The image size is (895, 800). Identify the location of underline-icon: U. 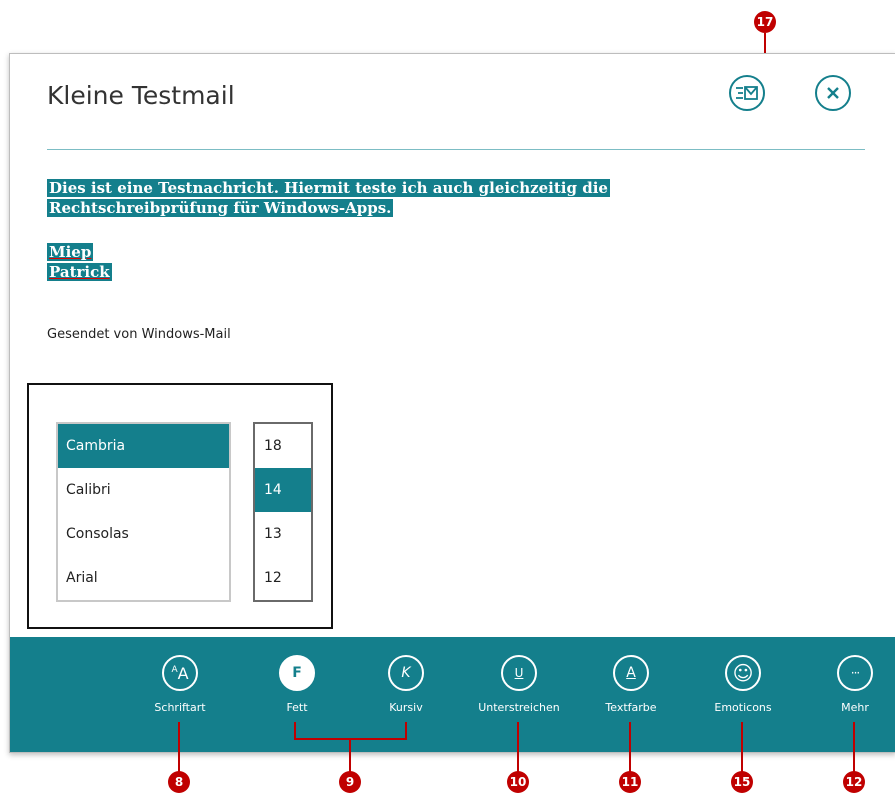
(519, 673).